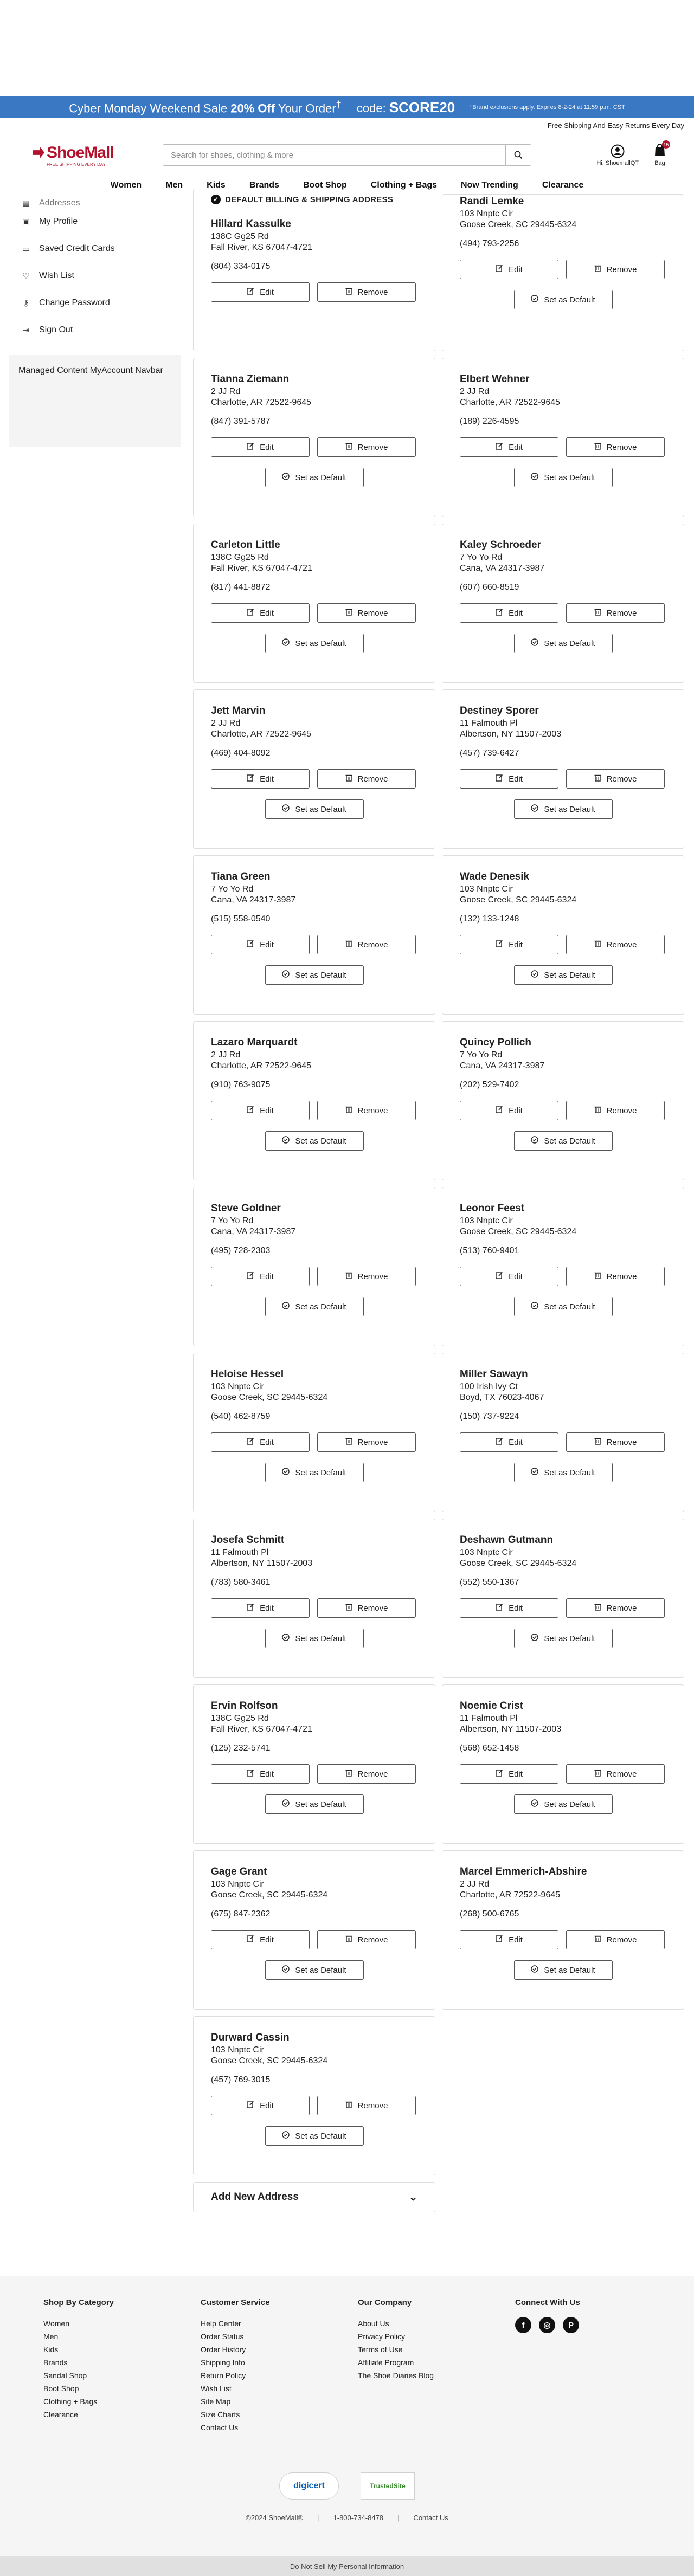  Describe the element at coordinates (95, 221) in the screenshot. I see `sidebar-item-my-profile: ▣ My Profile` at that location.